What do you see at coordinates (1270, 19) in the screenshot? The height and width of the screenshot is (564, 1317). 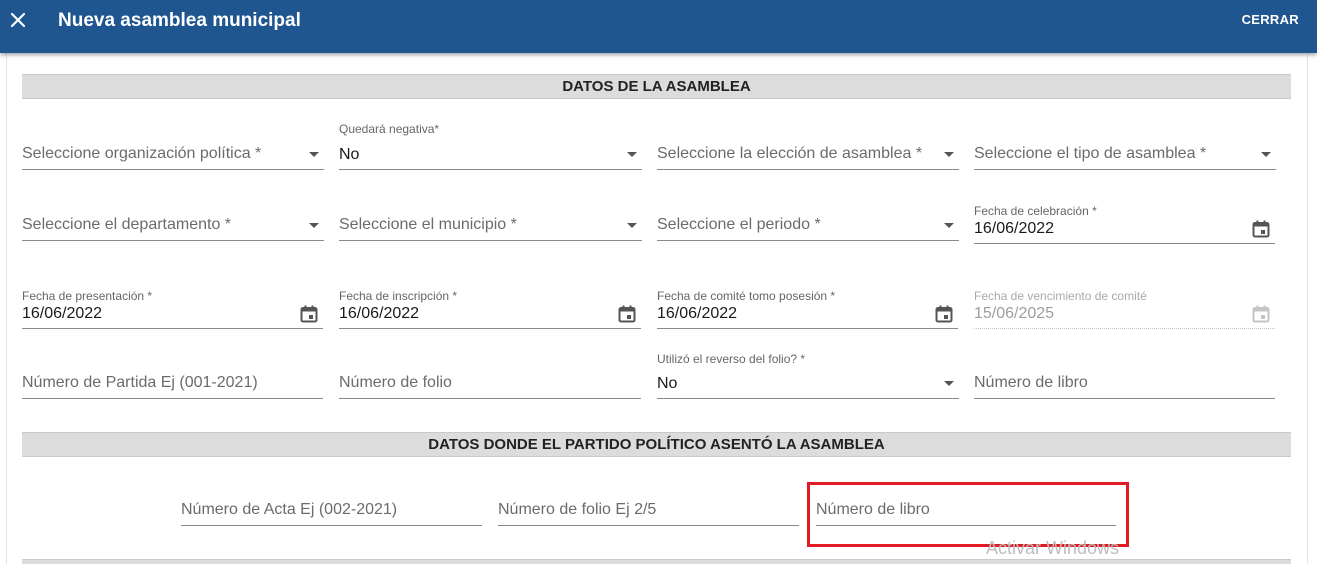 I see `close-button: CERRAR` at bounding box center [1270, 19].